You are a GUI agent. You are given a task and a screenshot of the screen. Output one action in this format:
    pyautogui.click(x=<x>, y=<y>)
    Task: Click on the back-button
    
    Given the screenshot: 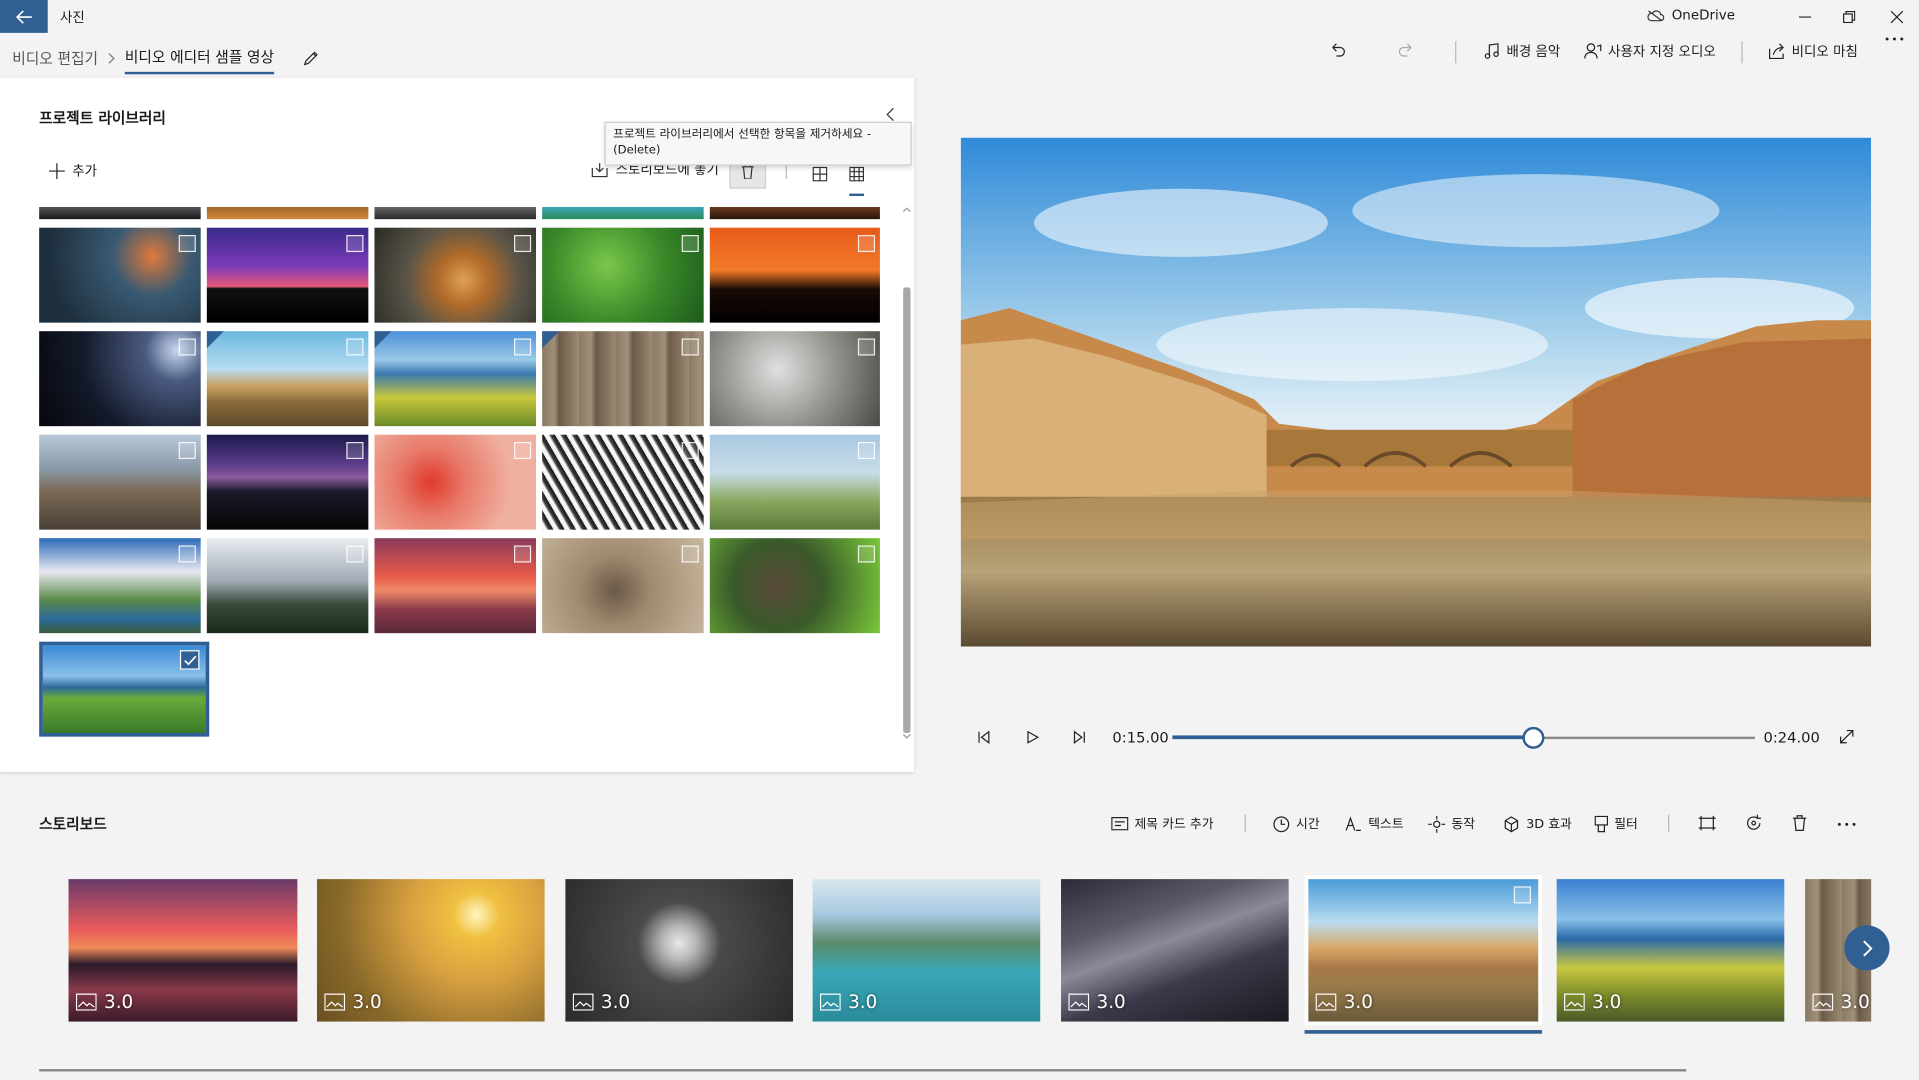 What is the action you would take?
    pyautogui.click(x=24, y=16)
    